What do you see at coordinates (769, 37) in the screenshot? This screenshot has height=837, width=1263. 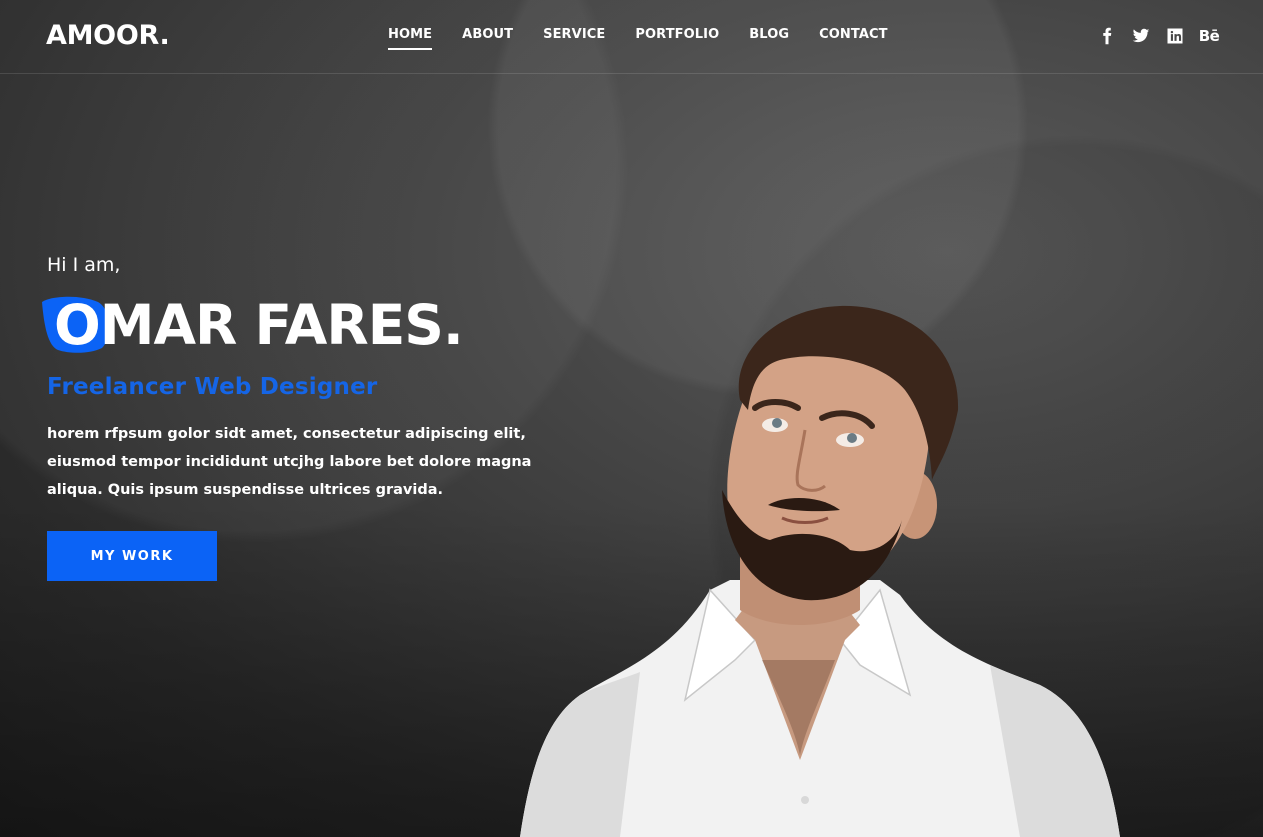 I see `nav-blog: BLOG` at bounding box center [769, 37].